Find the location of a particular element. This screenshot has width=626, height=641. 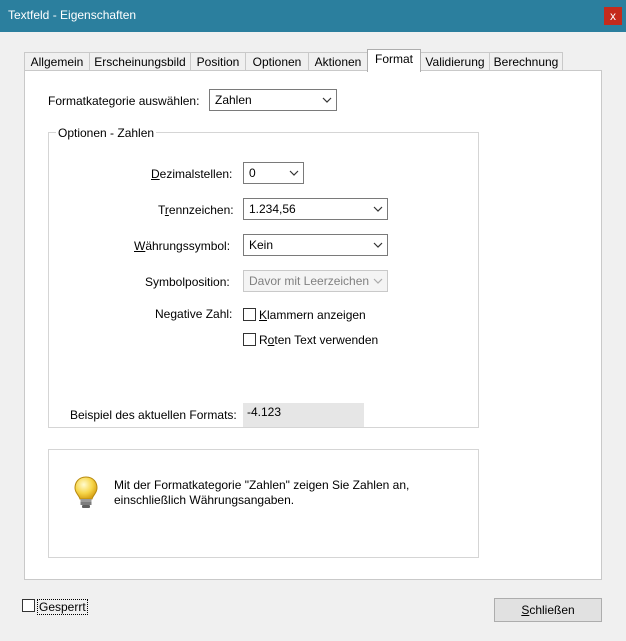

decimals-label: Dezimalstellen: is located at coordinates (192, 174).